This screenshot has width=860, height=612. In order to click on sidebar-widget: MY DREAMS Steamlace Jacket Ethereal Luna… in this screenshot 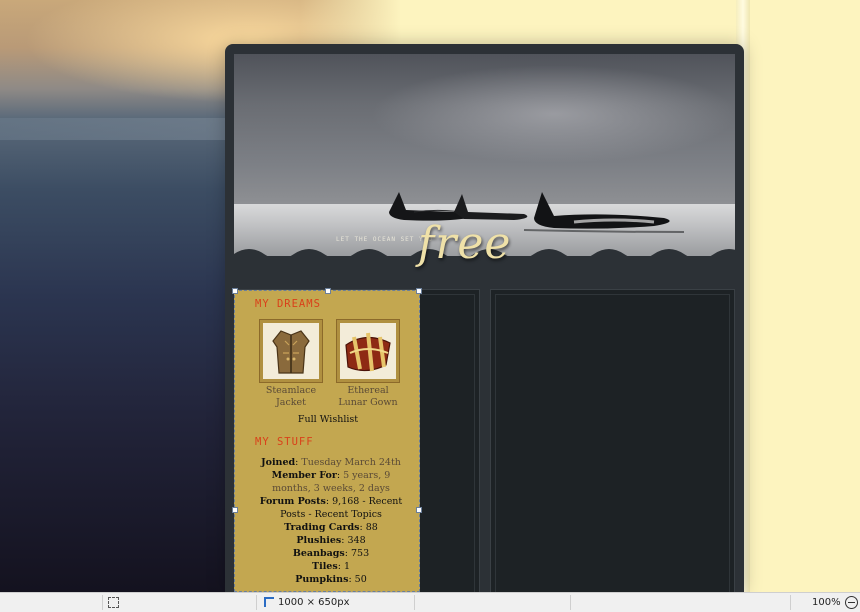, I will do `click(327, 440)`.